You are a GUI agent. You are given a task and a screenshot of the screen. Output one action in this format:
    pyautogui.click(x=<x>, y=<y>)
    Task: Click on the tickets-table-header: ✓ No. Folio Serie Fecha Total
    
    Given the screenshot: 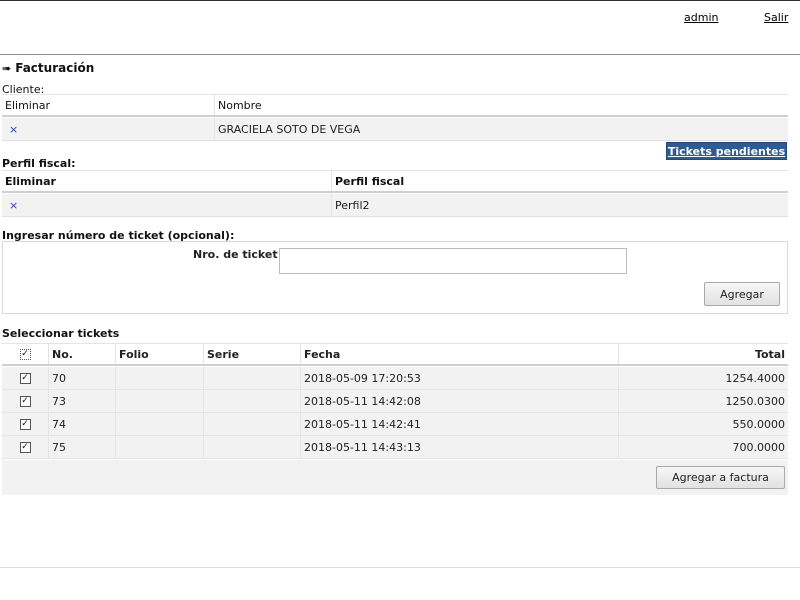 What is the action you would take?
    pyautogui.click(x=395, y=354)
    